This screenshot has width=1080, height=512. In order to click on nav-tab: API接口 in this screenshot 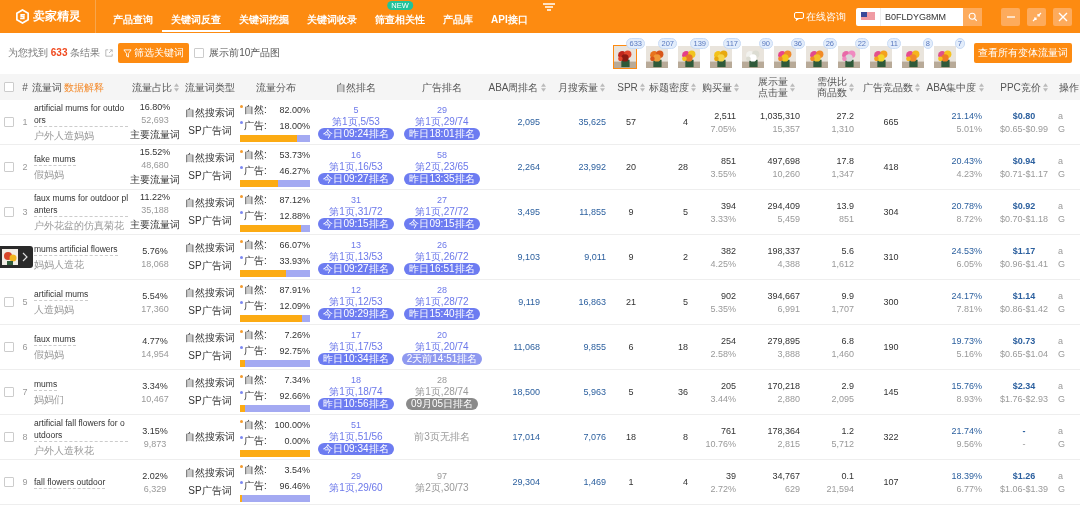, I will do `click(509, 21)`.